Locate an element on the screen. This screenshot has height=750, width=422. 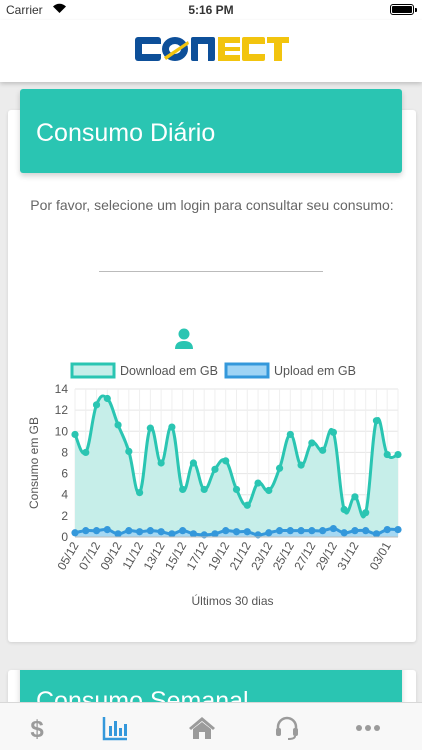
more-icon is located at coordinates (368, 728).